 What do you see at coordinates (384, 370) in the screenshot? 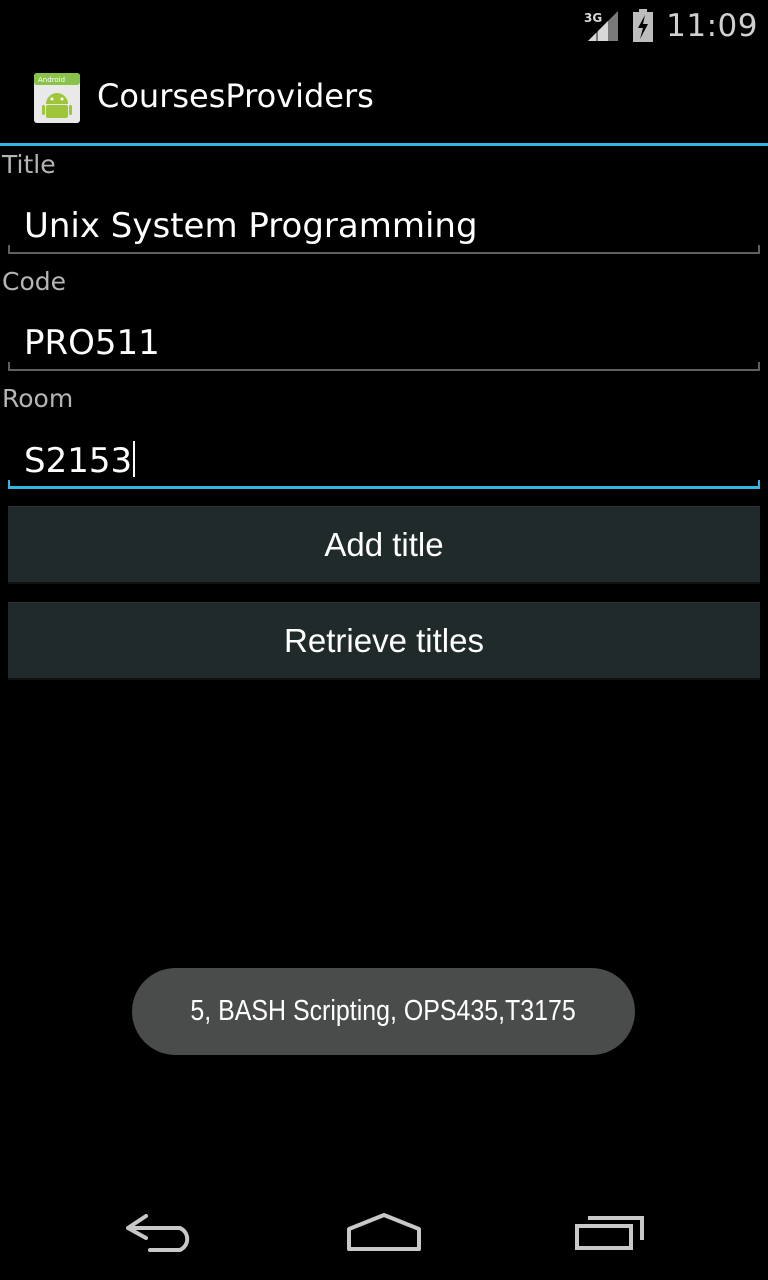
I see `code-input-underline` at bounding box center [384, 370].